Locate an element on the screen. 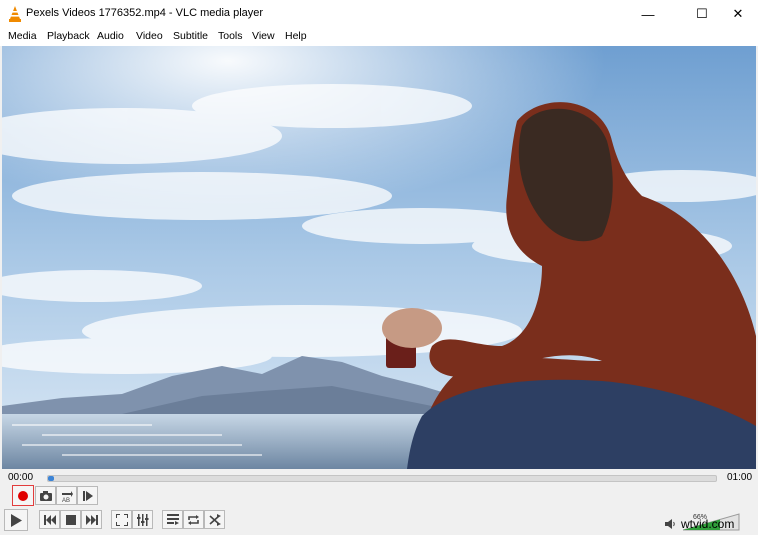  extended-settings-button is located at coordinates (142, 519).